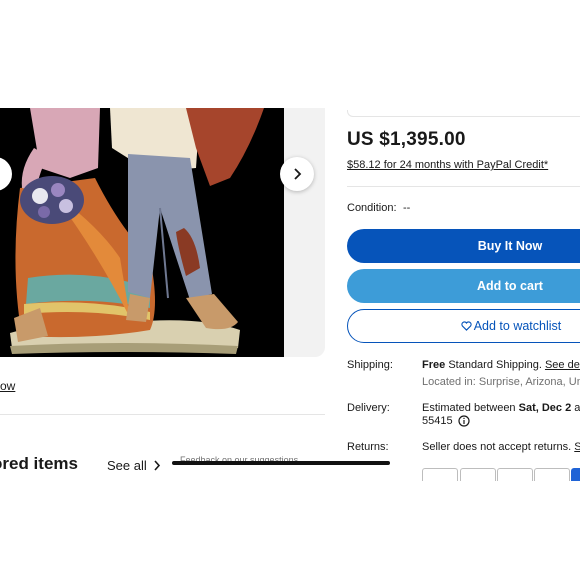 The width and height of the screenshot is (580, 580). Describe the element at coordinates (463, 286) in the screenshot. I see `add-to-cart-button: Add to cart` at that location.